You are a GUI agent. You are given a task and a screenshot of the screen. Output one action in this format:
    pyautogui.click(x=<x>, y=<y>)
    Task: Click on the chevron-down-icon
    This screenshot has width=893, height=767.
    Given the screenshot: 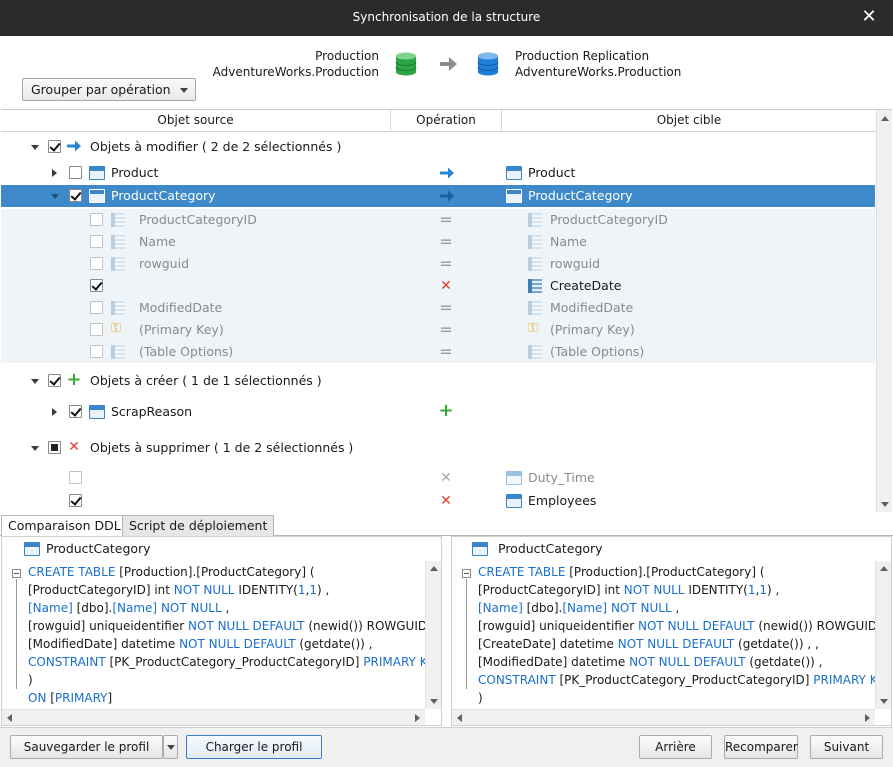 What is the action you would take?
    pyautogui.click(x=184, y=90)
    